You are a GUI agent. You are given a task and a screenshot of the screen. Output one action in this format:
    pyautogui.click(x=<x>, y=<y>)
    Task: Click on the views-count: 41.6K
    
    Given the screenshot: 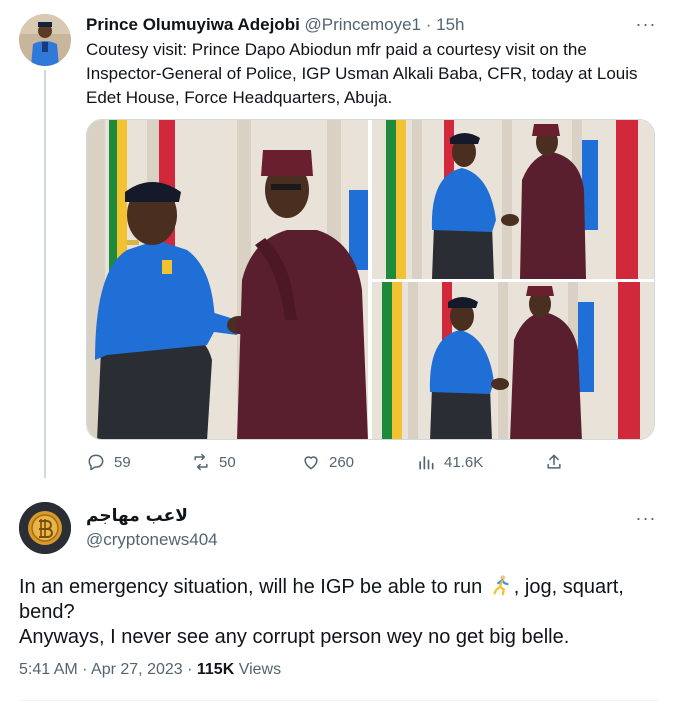 What is the action you would take?
    pyautogui.click(x=464, y=462)
    